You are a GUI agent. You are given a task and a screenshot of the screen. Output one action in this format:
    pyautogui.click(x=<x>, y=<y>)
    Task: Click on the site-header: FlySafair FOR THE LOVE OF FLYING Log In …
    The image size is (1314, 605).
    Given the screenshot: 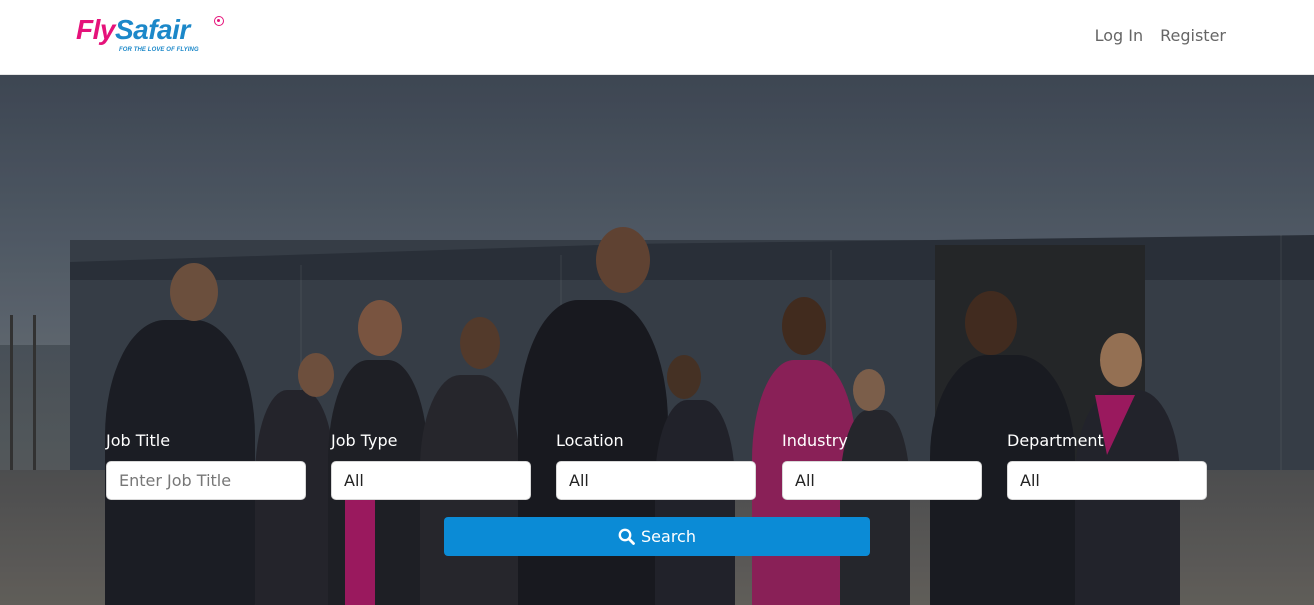 What is the action you would take?
    pyautogui.click(x=657, y=37)
    